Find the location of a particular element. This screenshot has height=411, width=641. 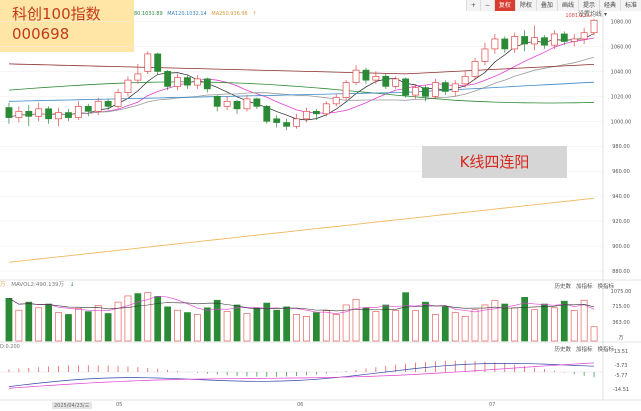

volume-label: 万 MAVOL2:490.139万 ↓ is located at coordinates (39, 285).